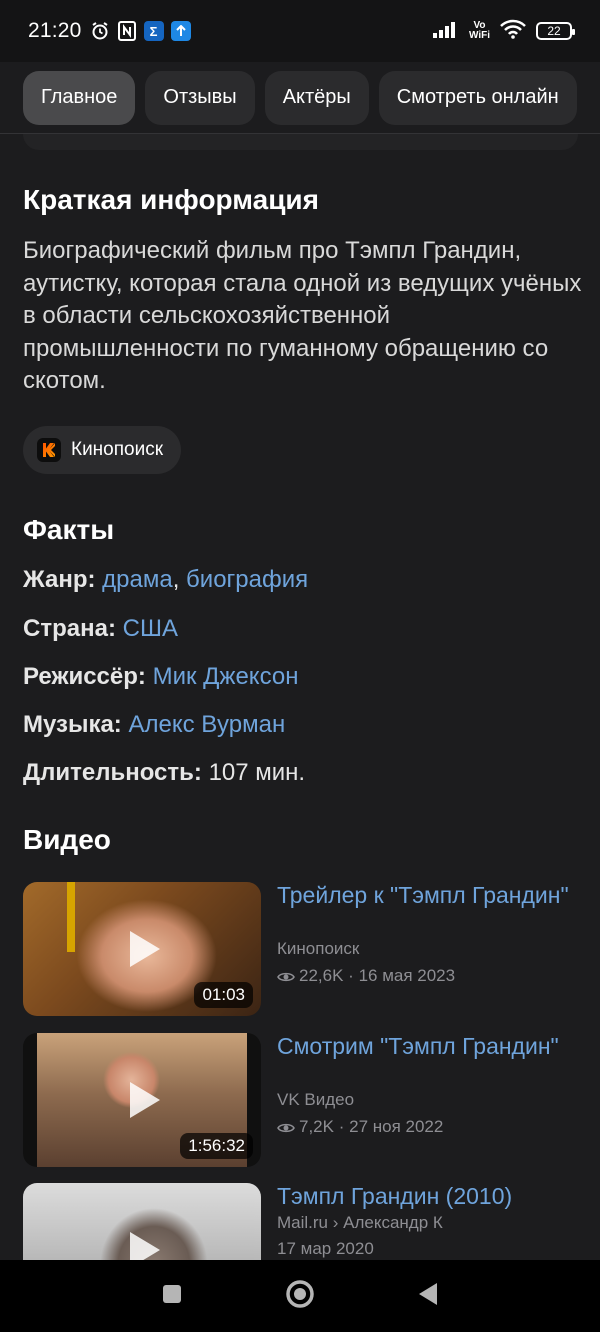 The height and width of the screenshot is (1332, 600). Describe the element at coordinates (84, 676) in the screenshot. I see `fact-director-label: Режиссёр:` at that location.